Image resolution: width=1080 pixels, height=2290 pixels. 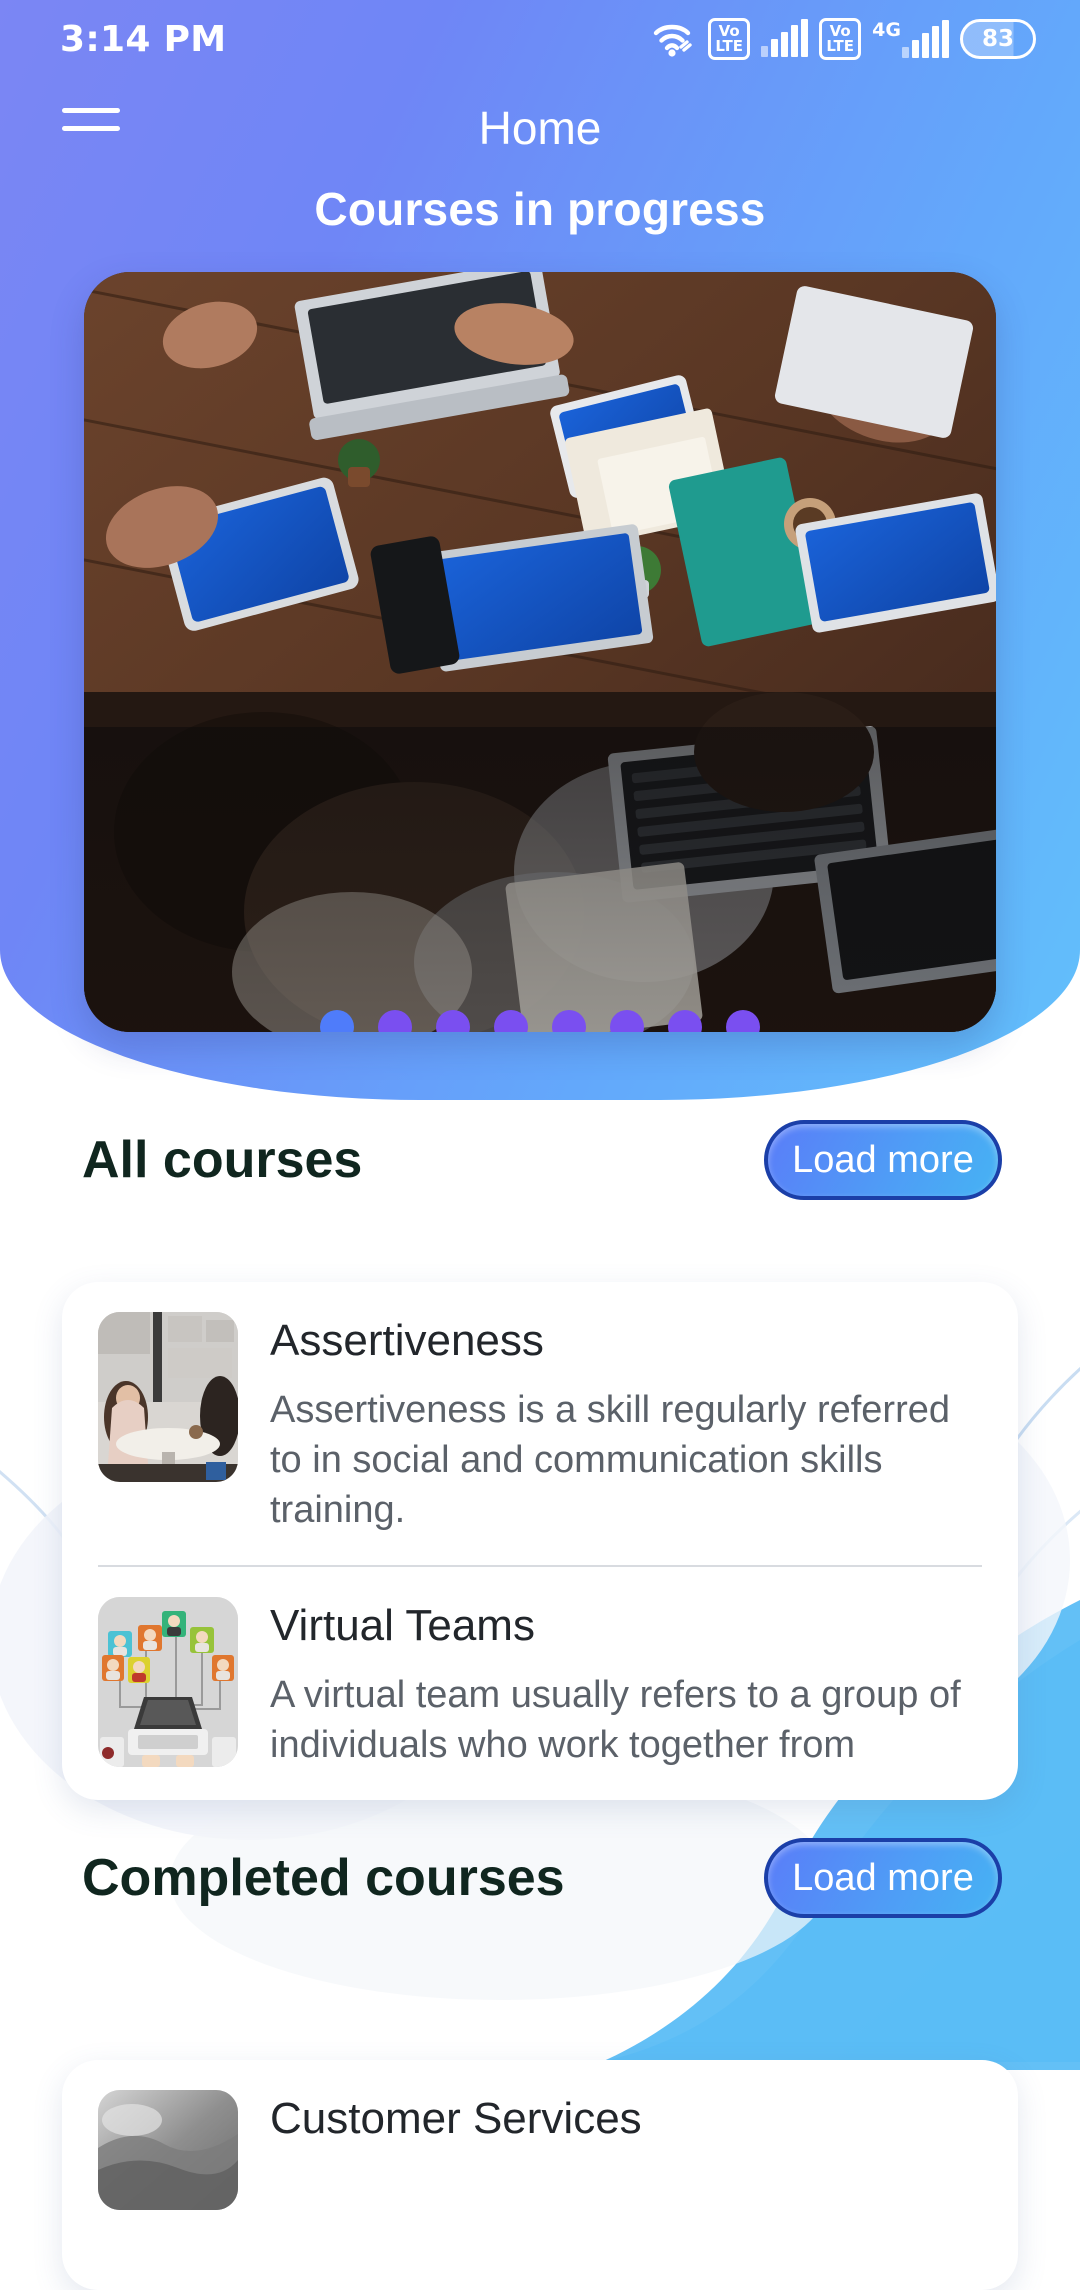 I want to click on completed-courses-section-header: Completed courses Load more, so click(x=540, y=1878).